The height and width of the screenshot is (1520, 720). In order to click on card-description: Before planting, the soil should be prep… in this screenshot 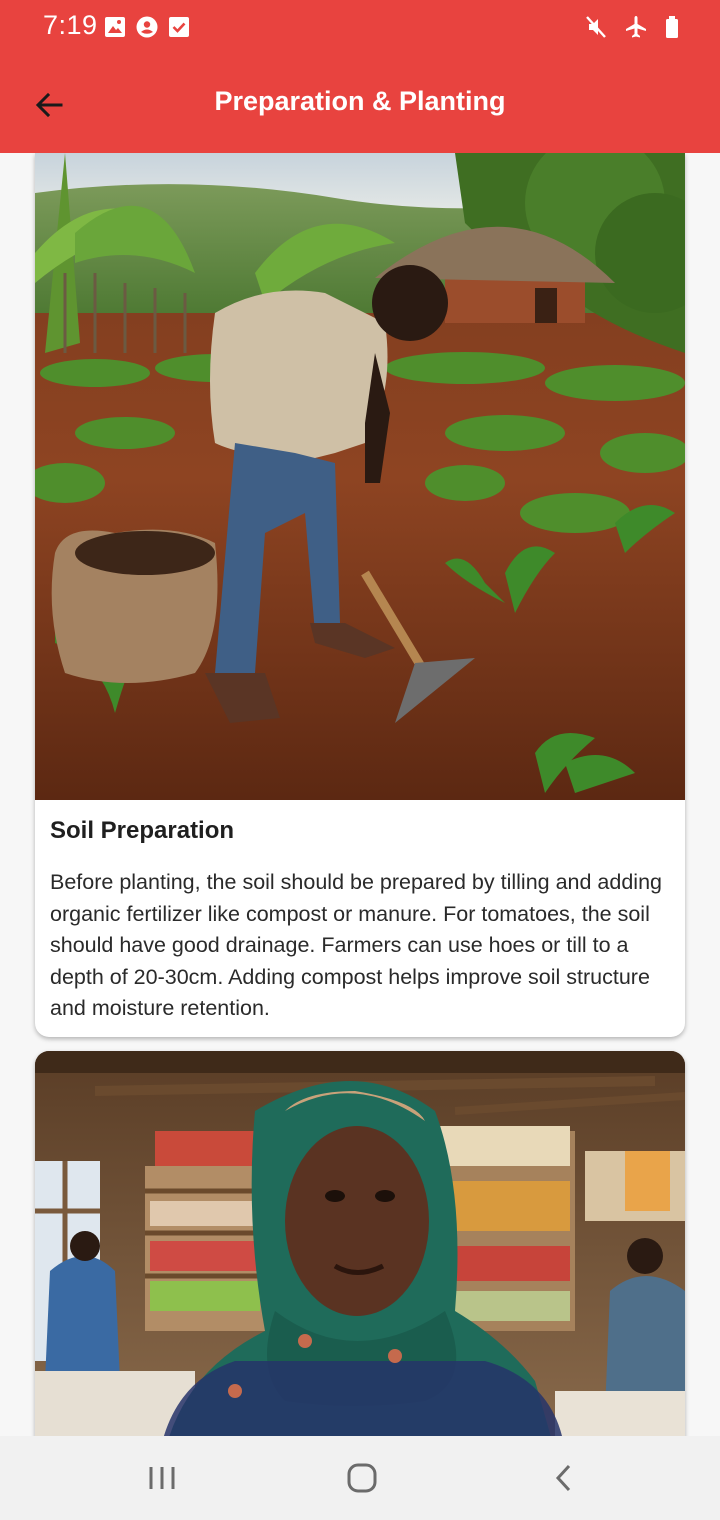, I will do `click(356, 945)`.